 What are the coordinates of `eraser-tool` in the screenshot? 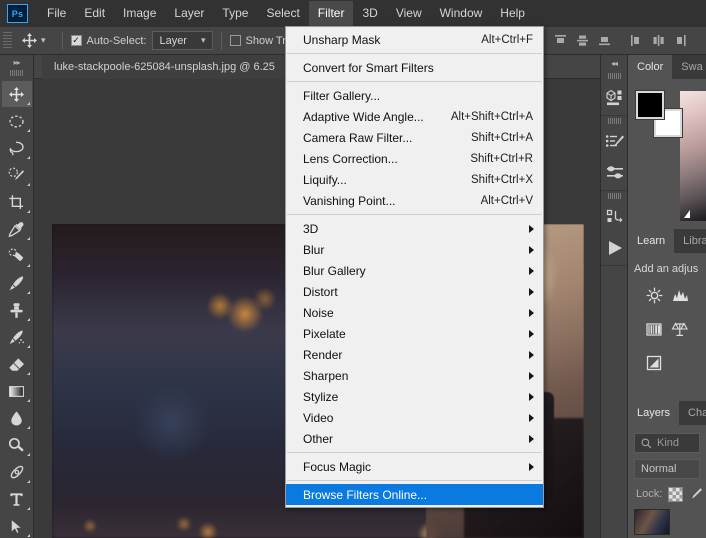 It's located at (17, 364).